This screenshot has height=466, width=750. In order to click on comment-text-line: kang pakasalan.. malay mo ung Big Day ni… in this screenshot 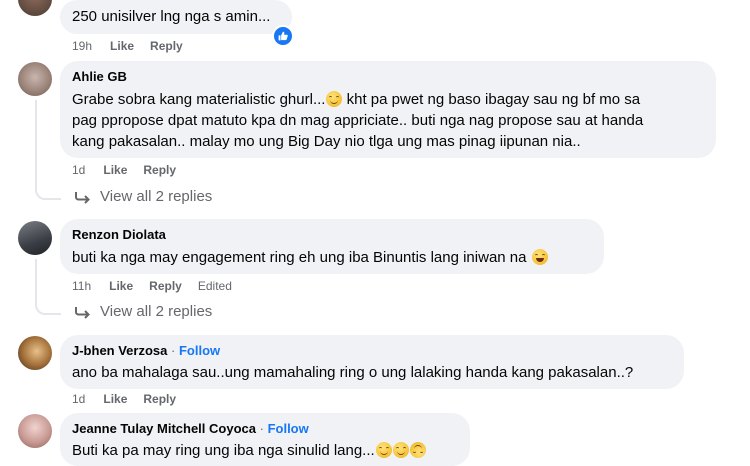, I will do `click(326, 141)`.